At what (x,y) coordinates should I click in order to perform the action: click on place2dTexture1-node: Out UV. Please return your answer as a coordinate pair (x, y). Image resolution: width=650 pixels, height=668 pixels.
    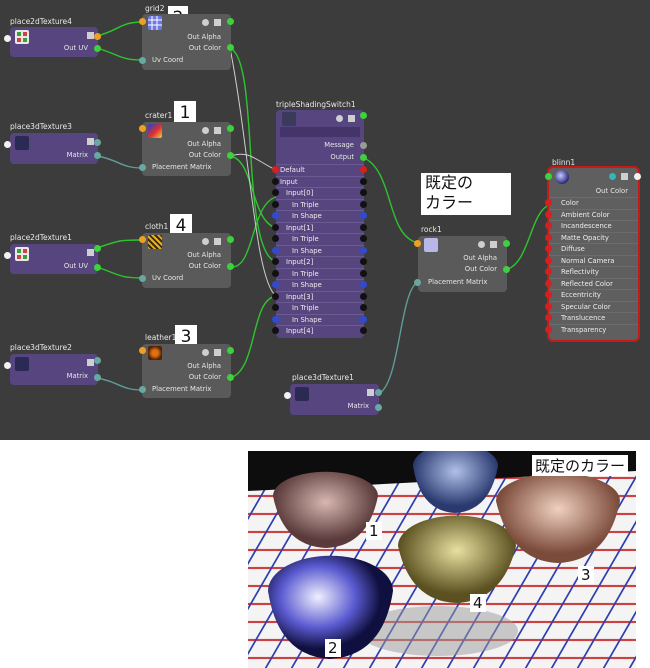
    Looking at the image, I should click on (54, 259).